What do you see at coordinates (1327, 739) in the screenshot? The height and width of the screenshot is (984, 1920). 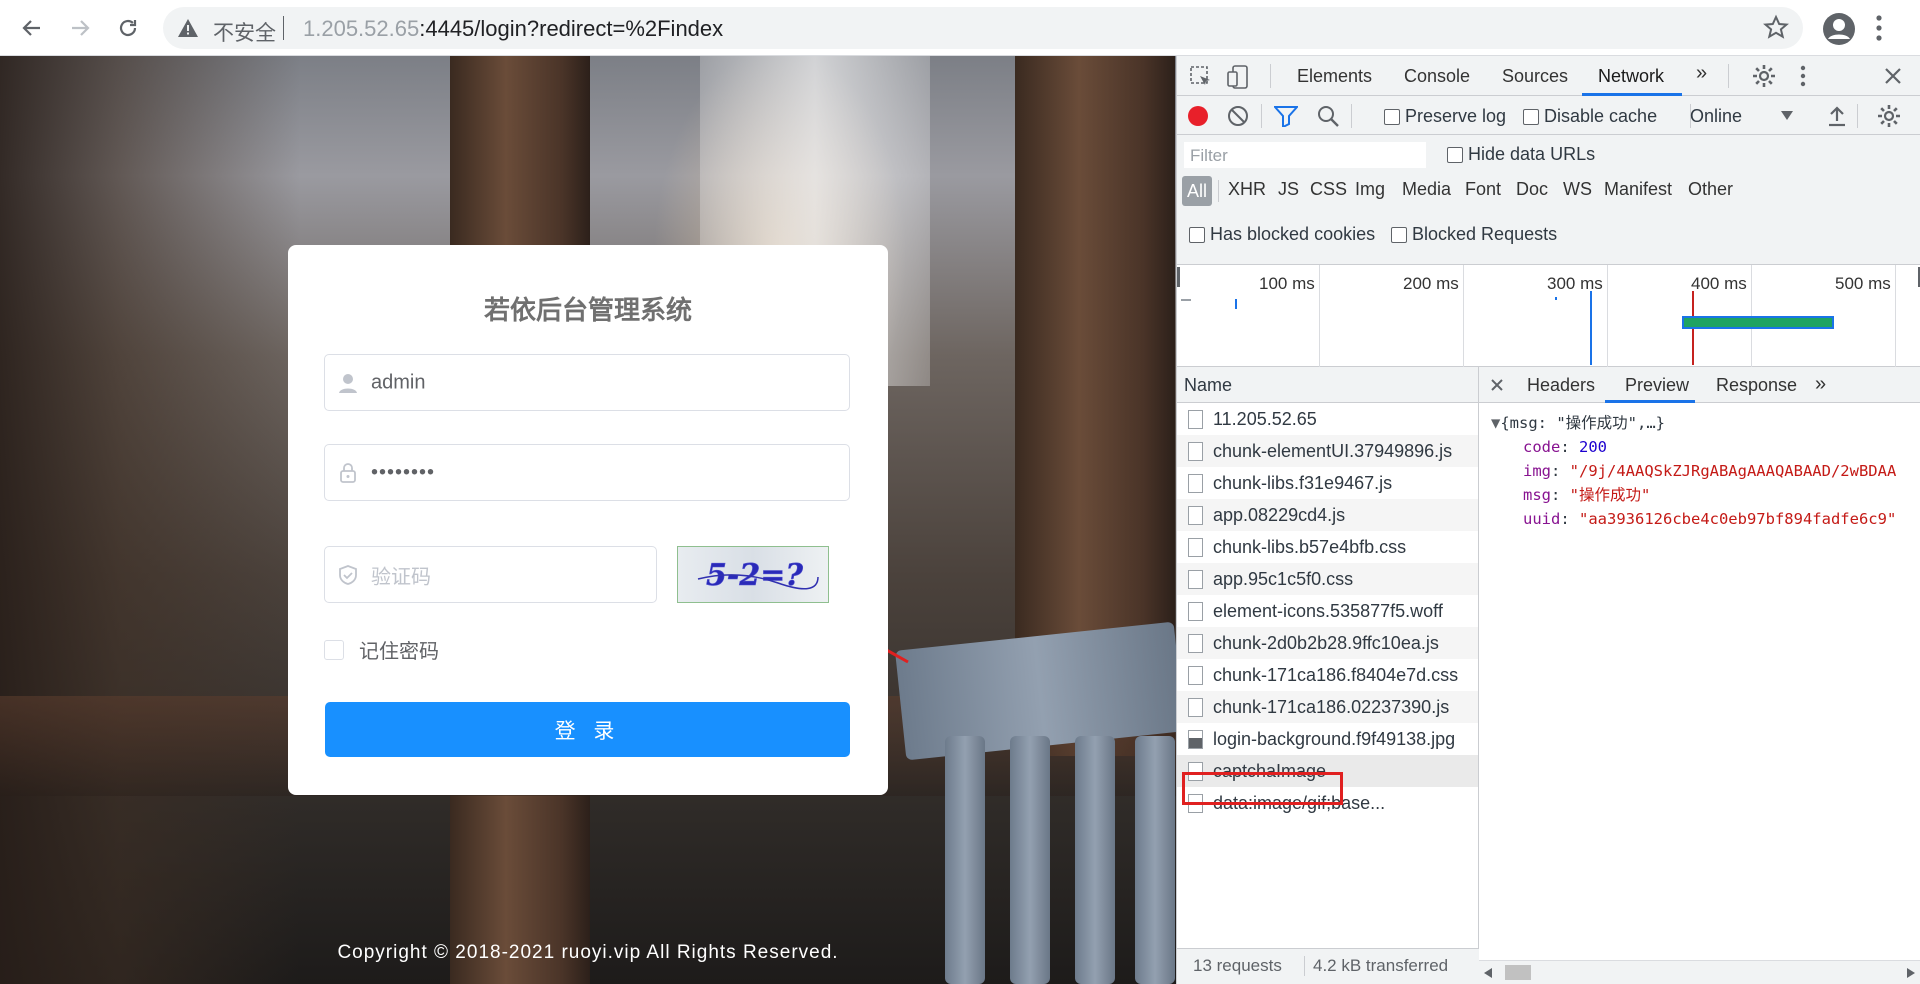 I see `request-row: login-background.f9f49138.jpg` at bounding box center [1327, 739].